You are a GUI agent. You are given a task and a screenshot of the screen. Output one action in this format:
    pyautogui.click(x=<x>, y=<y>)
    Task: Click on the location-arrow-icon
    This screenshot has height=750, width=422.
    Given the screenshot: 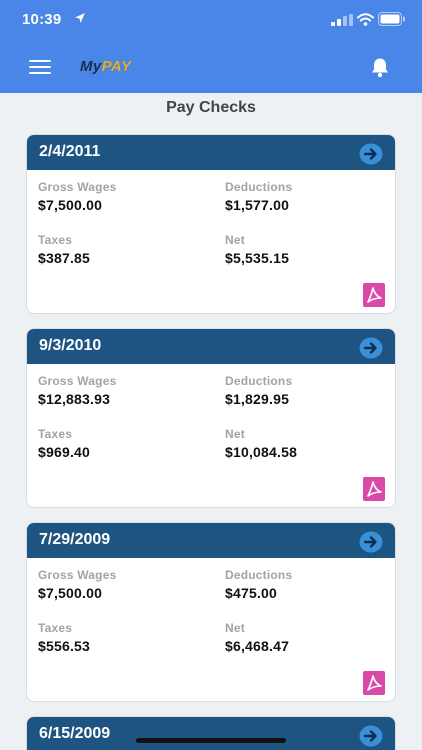 What is the action you would take?
    pyautogui.click(x=80, y=18)
    